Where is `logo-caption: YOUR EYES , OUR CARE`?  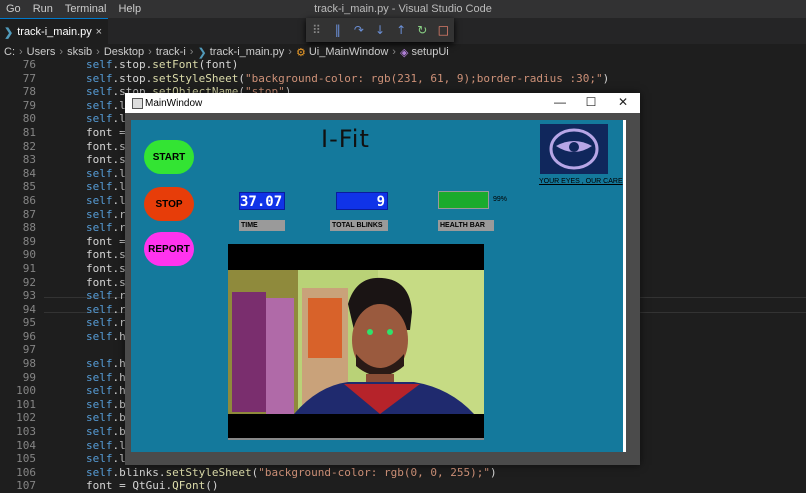
logo-caption: YOUR EYES , OUR CARE is located at coordinates (581, 181).